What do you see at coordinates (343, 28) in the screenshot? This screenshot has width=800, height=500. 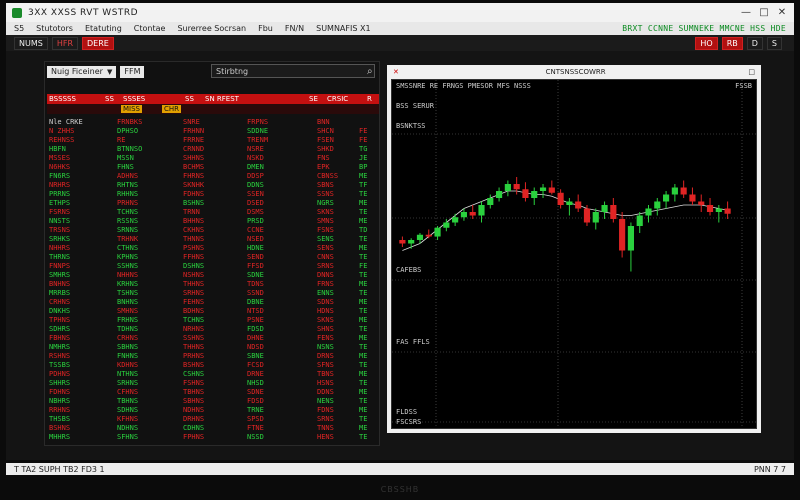 I see `menu-item-7: SUMNAFIS X1` at bounding box center [343, 28].